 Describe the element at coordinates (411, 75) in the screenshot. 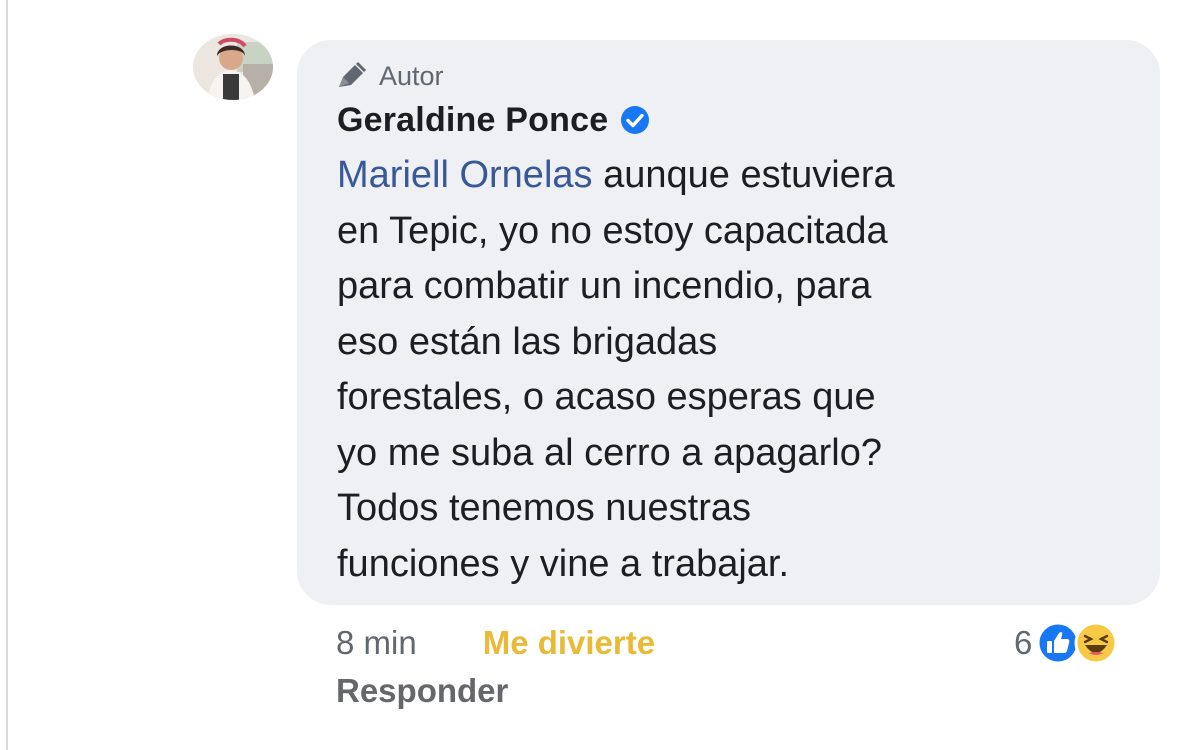

I see `author-badge-label: Autor` at that location.